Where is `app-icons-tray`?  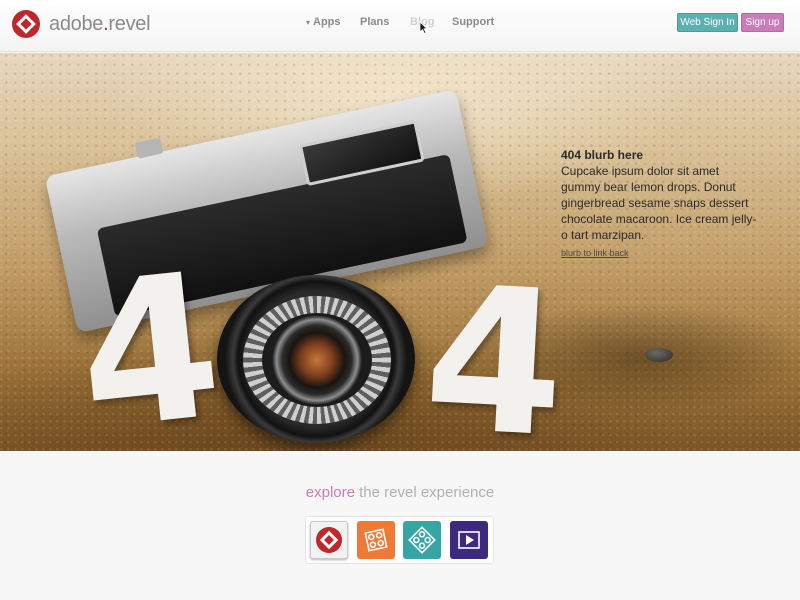
app-icons-tray is located at coordinates (399, 540).